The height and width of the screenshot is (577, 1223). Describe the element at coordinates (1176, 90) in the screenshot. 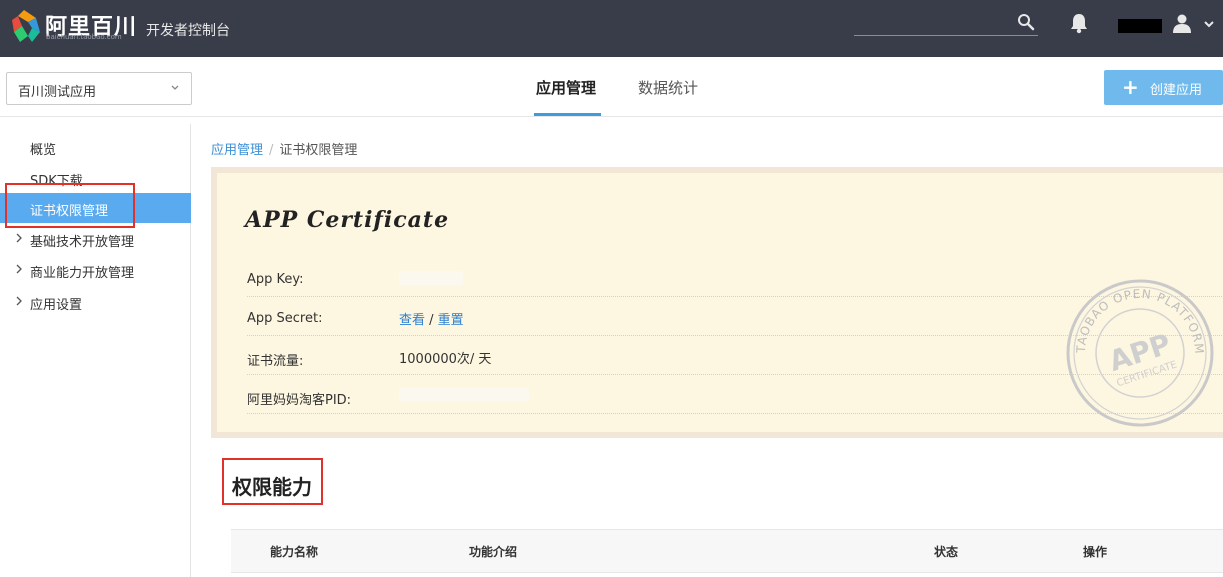

I see `create-app-label: 创建应用` at that location.